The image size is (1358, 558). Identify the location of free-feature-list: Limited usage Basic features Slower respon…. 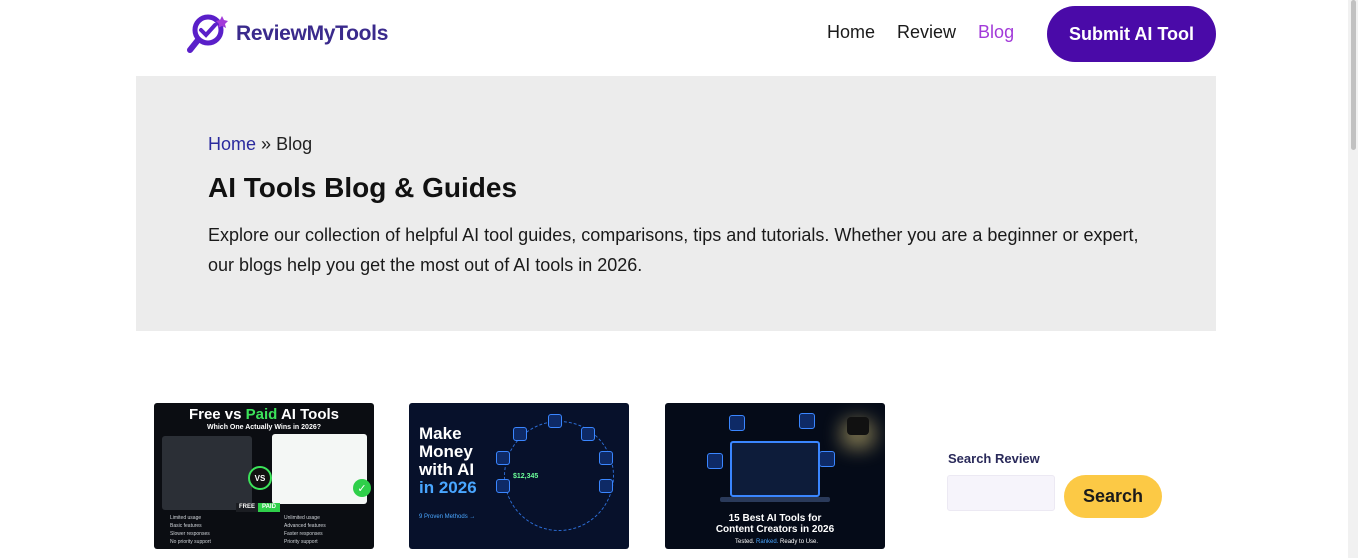
(190, 530).